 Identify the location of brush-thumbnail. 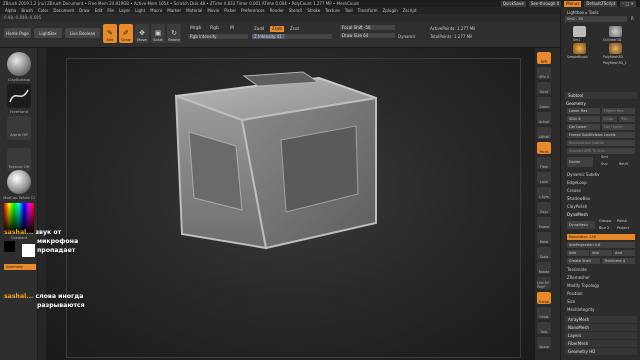
(19, 64).